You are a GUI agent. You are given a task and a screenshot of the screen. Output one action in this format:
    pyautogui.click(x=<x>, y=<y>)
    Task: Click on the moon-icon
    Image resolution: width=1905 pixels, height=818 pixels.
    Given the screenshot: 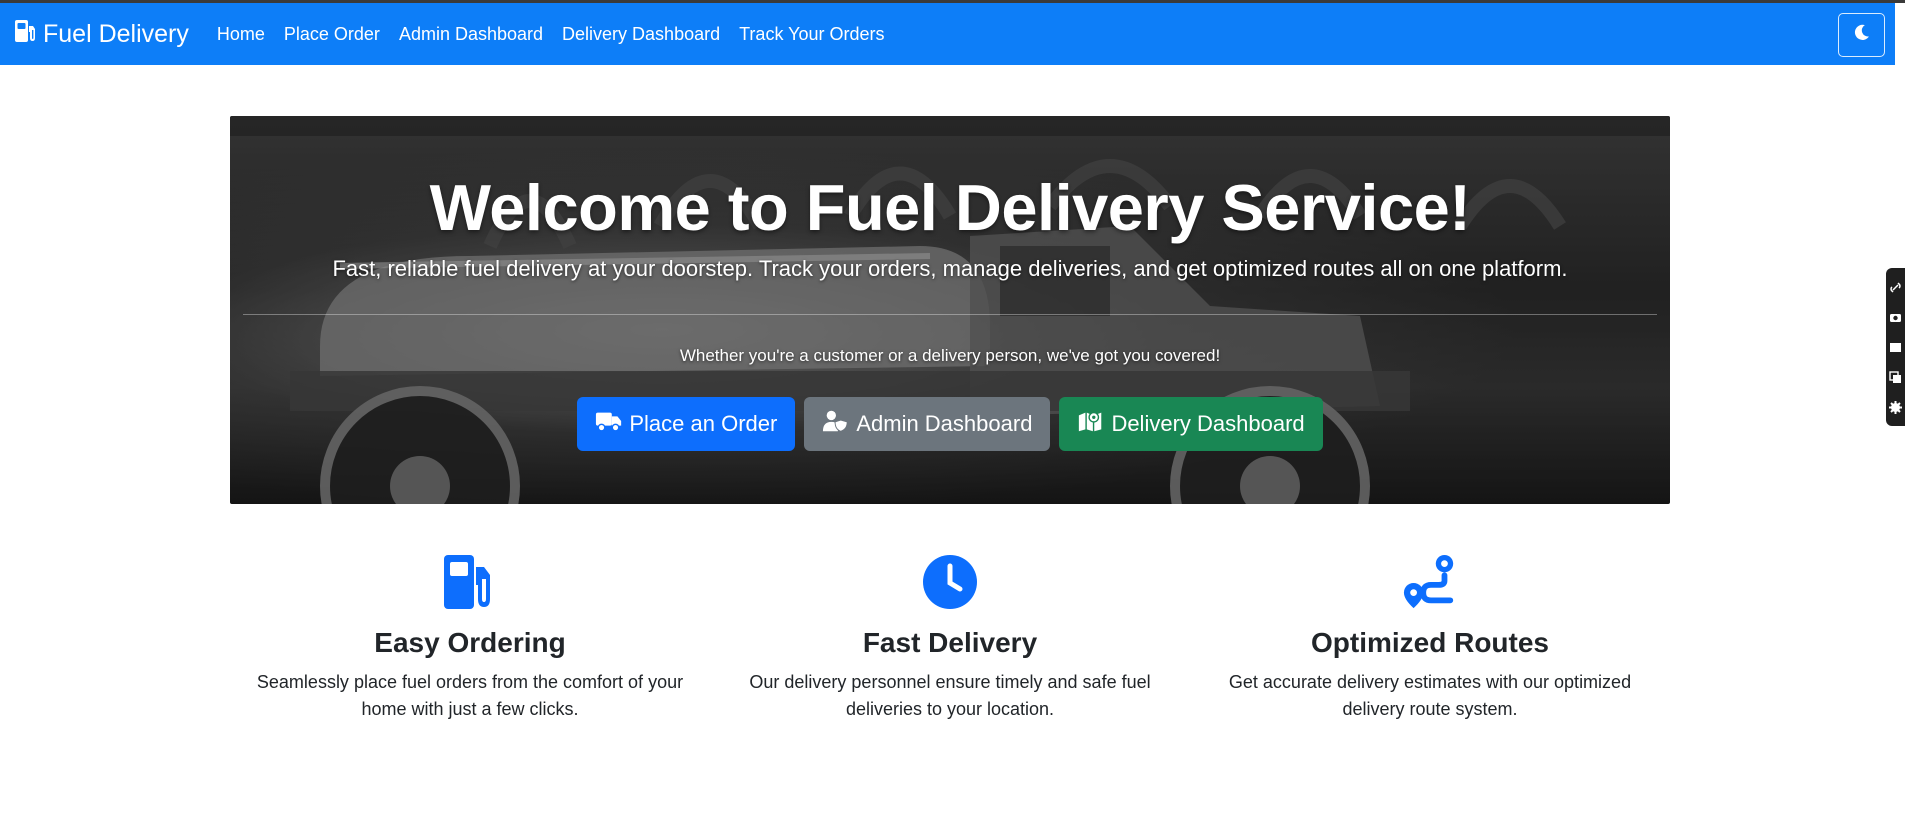 What is the action you would take?
    pyautogui.click(x=1861, y=35)
    